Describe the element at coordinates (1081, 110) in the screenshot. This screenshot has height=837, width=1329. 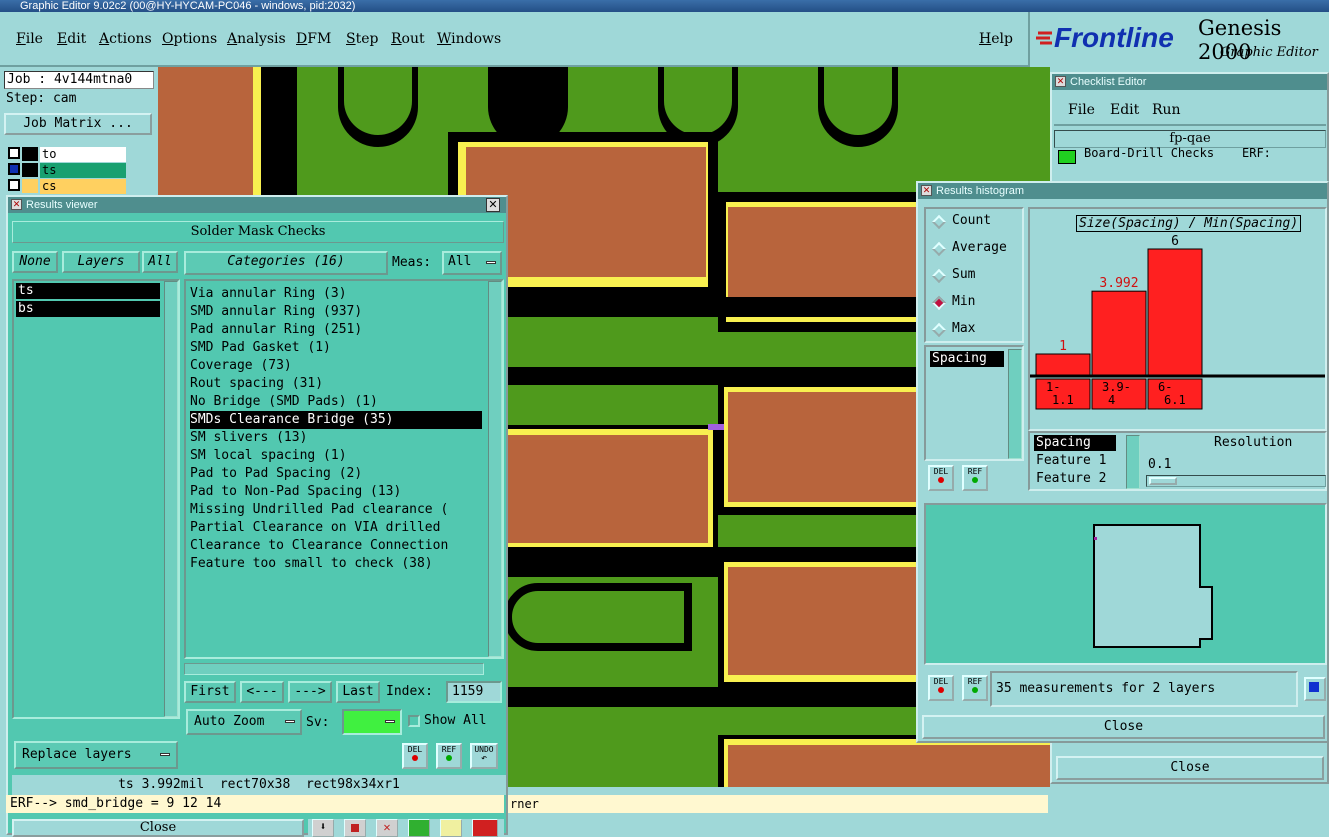
I see `checklist-menu-file: File` at that location.